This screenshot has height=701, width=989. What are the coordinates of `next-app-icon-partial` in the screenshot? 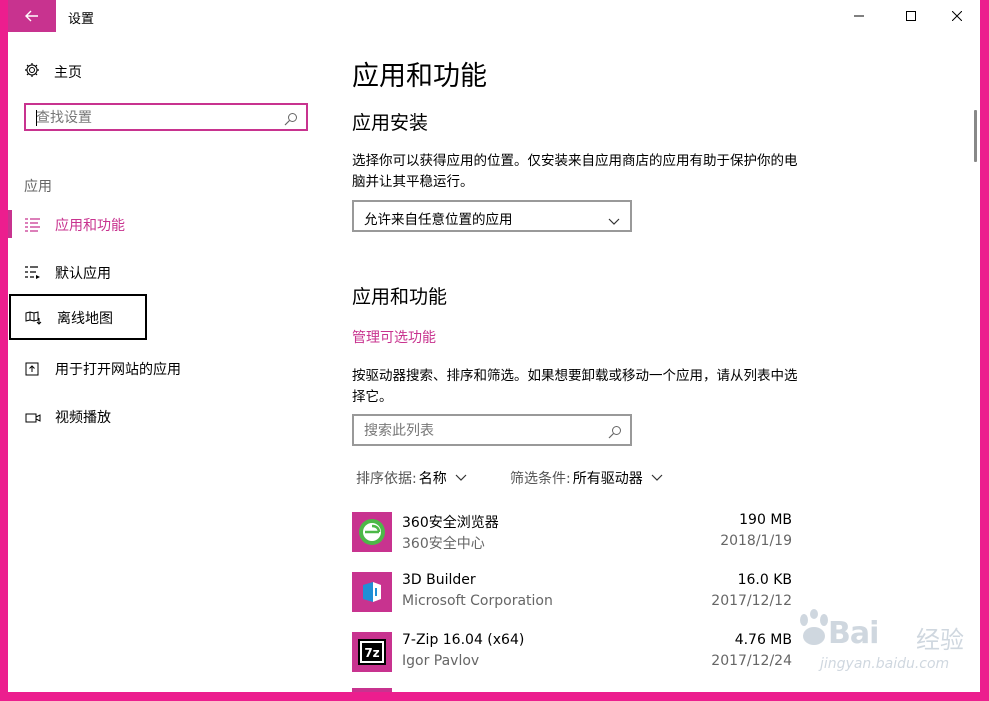 It's located at (372, 690).